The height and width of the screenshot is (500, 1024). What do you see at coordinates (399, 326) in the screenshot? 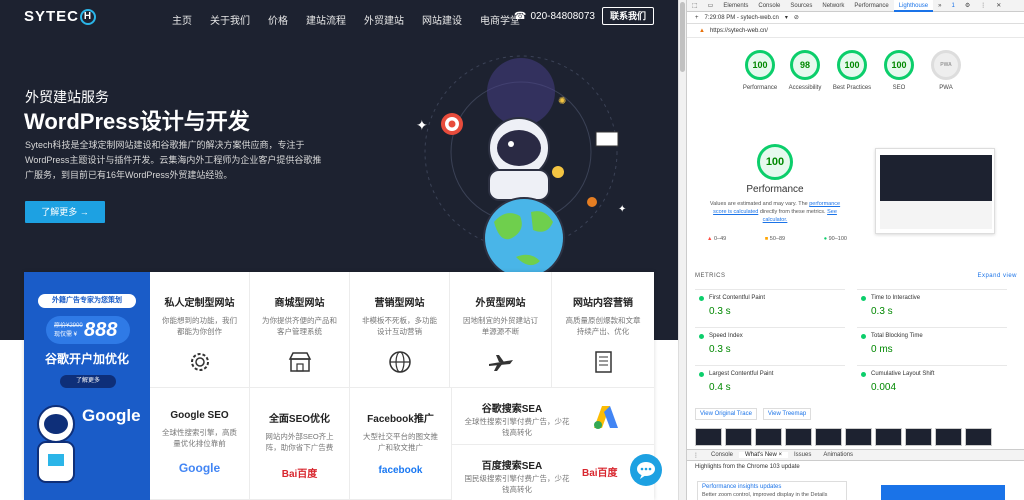
I see `card-desc: 非模板不死板，多功能设计互动营销` at bounding box center [399, 326].